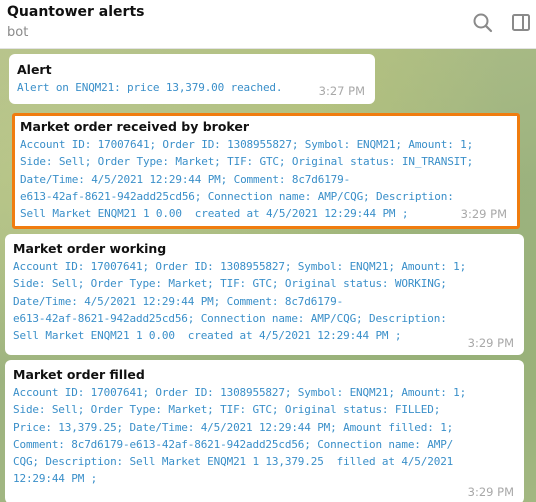 The image size is (536, 502). Describe the element at coordinates (341, 91) in the screenshot. I see `message-time: 3:27 PM` at that location.